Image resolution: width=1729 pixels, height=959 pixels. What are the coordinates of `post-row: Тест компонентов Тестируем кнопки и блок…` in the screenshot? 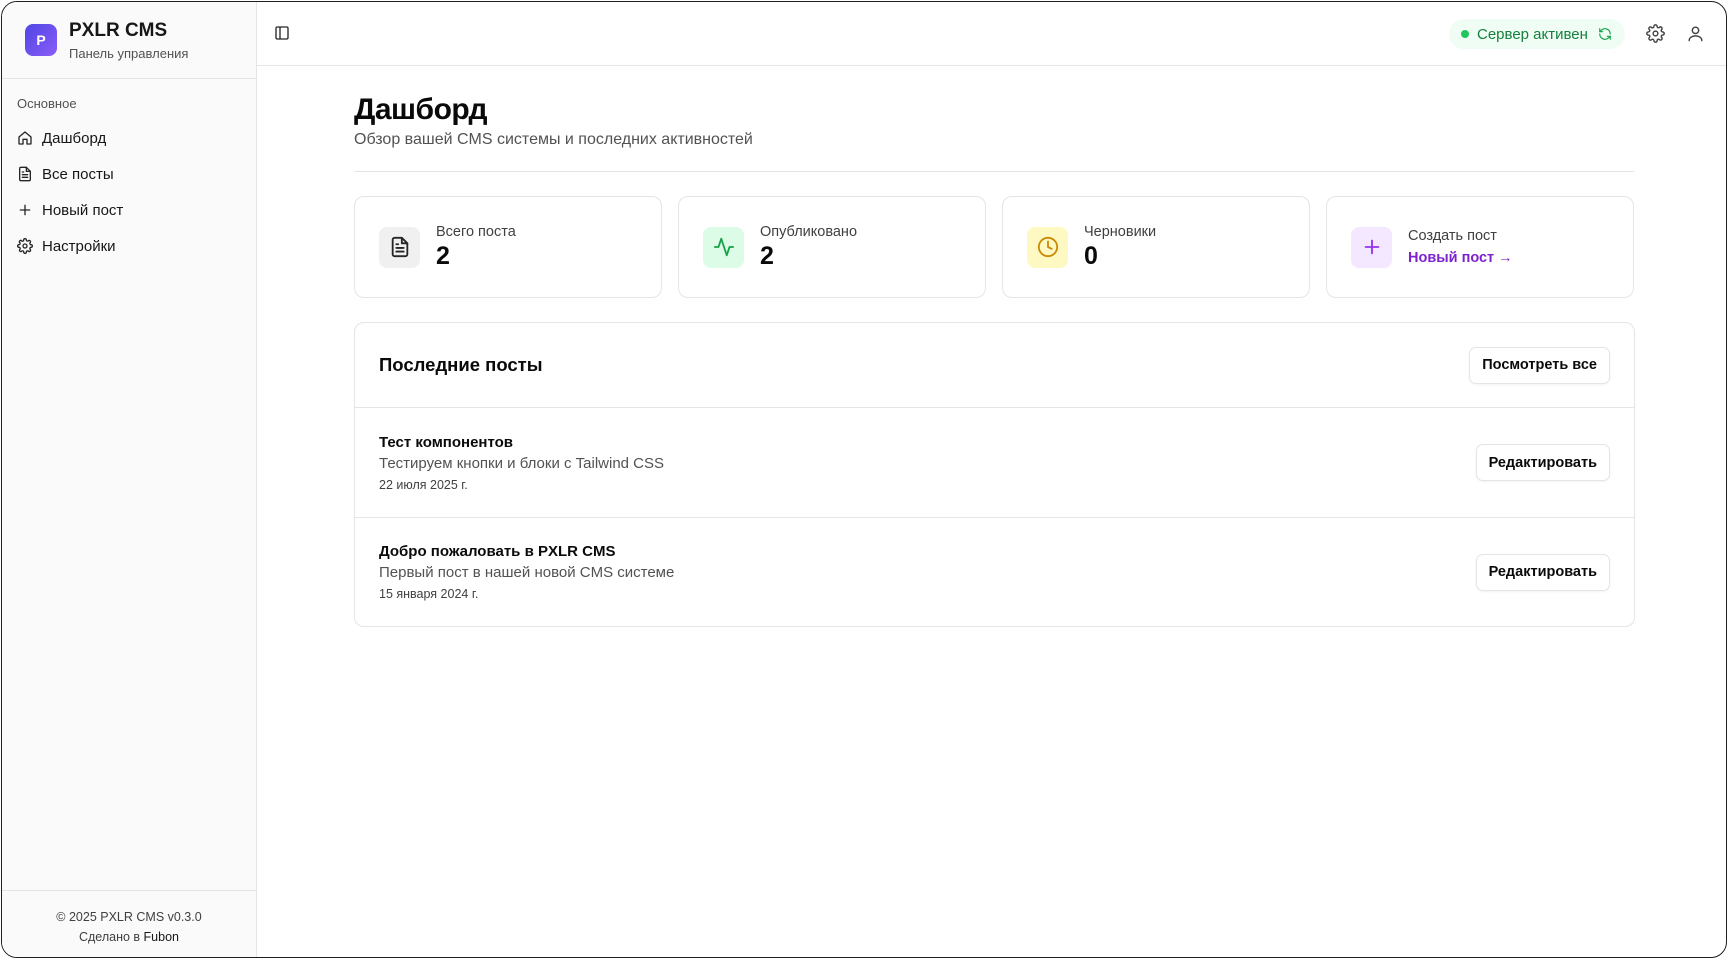 It's located at (994, 462).